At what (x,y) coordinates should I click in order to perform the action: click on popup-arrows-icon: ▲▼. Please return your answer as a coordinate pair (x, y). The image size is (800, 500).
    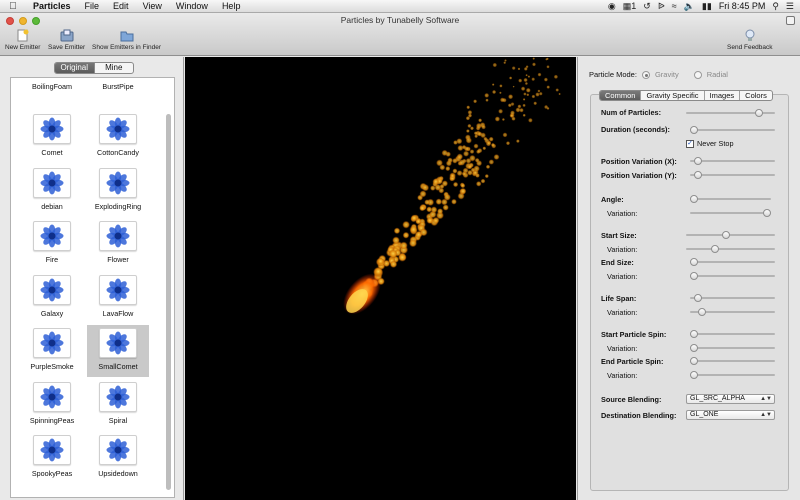
    Looking at the image, I should click on (766, 399).